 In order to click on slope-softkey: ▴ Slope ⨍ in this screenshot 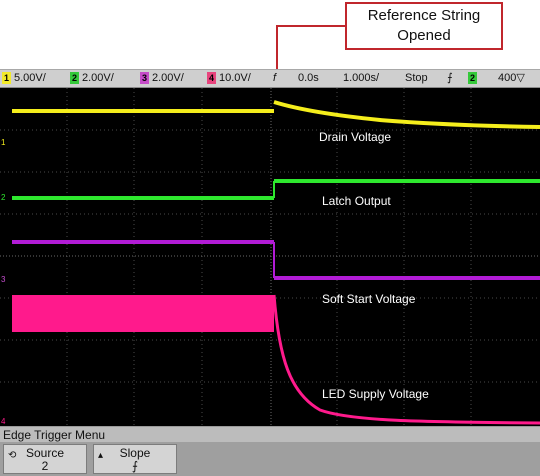, I will do `click(135, 459)`.